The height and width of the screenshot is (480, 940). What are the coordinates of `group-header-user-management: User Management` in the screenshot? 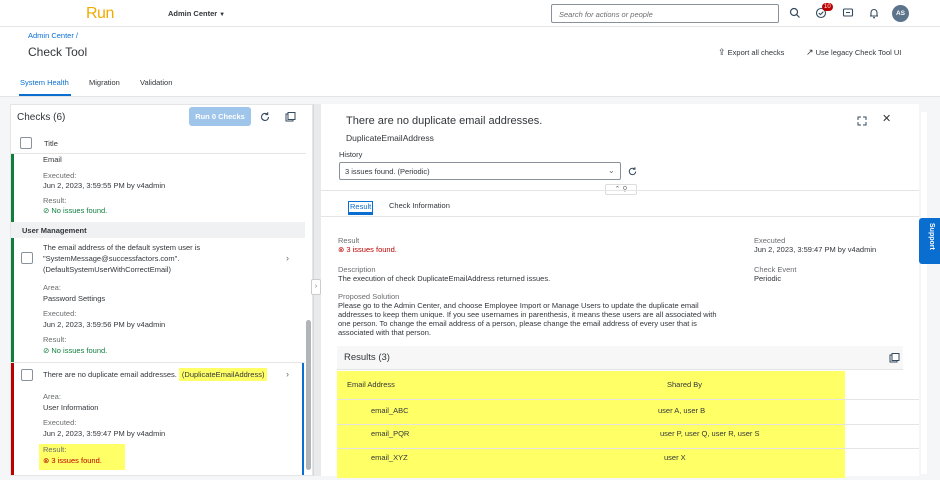 It's located at (158, 230).